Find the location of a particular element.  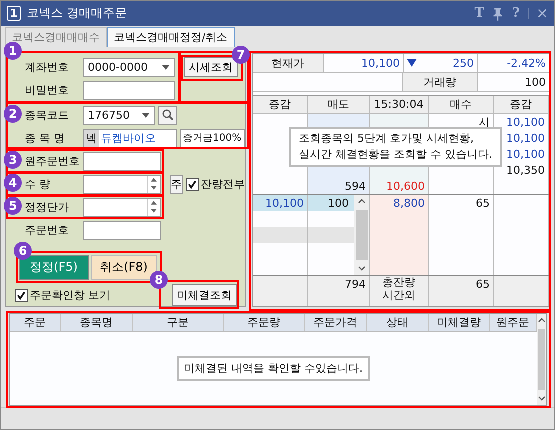

field-label: 수 량 is located at coordinates (38, 184).